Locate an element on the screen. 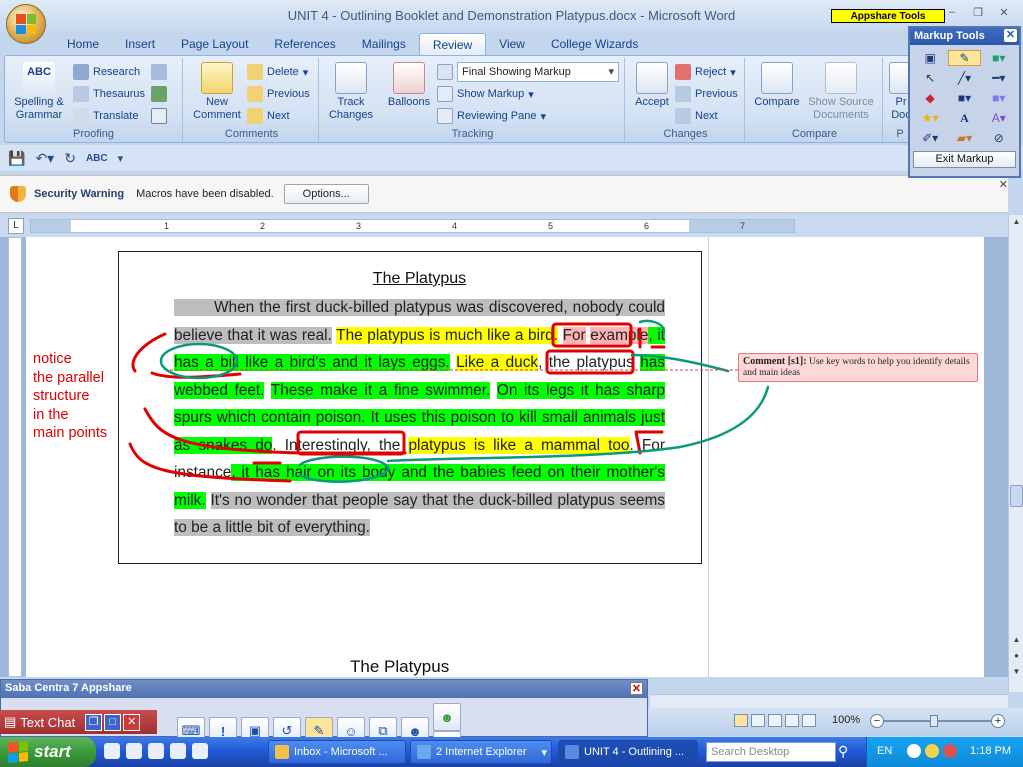 This screenshot has height=767, width=1023. tab-insert: Insert is located at coordinates (140, 44).